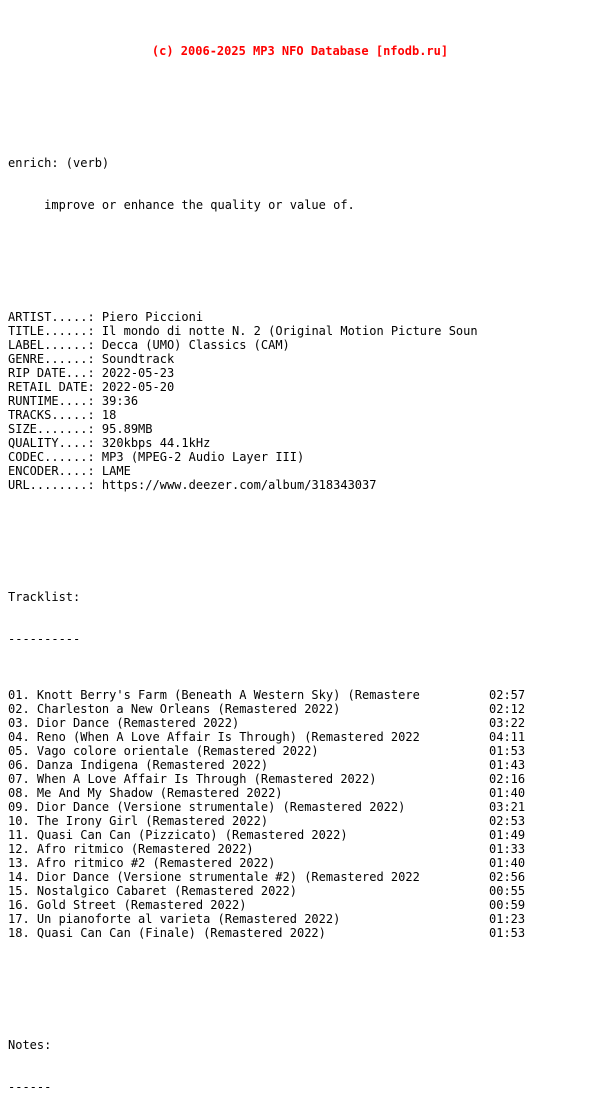 This screenshot has height=1104, width=608. What do you see at coordinates (507, 807) in the screenshot?
I see `track-duration: 03:21` at bounding box center [507, 807].